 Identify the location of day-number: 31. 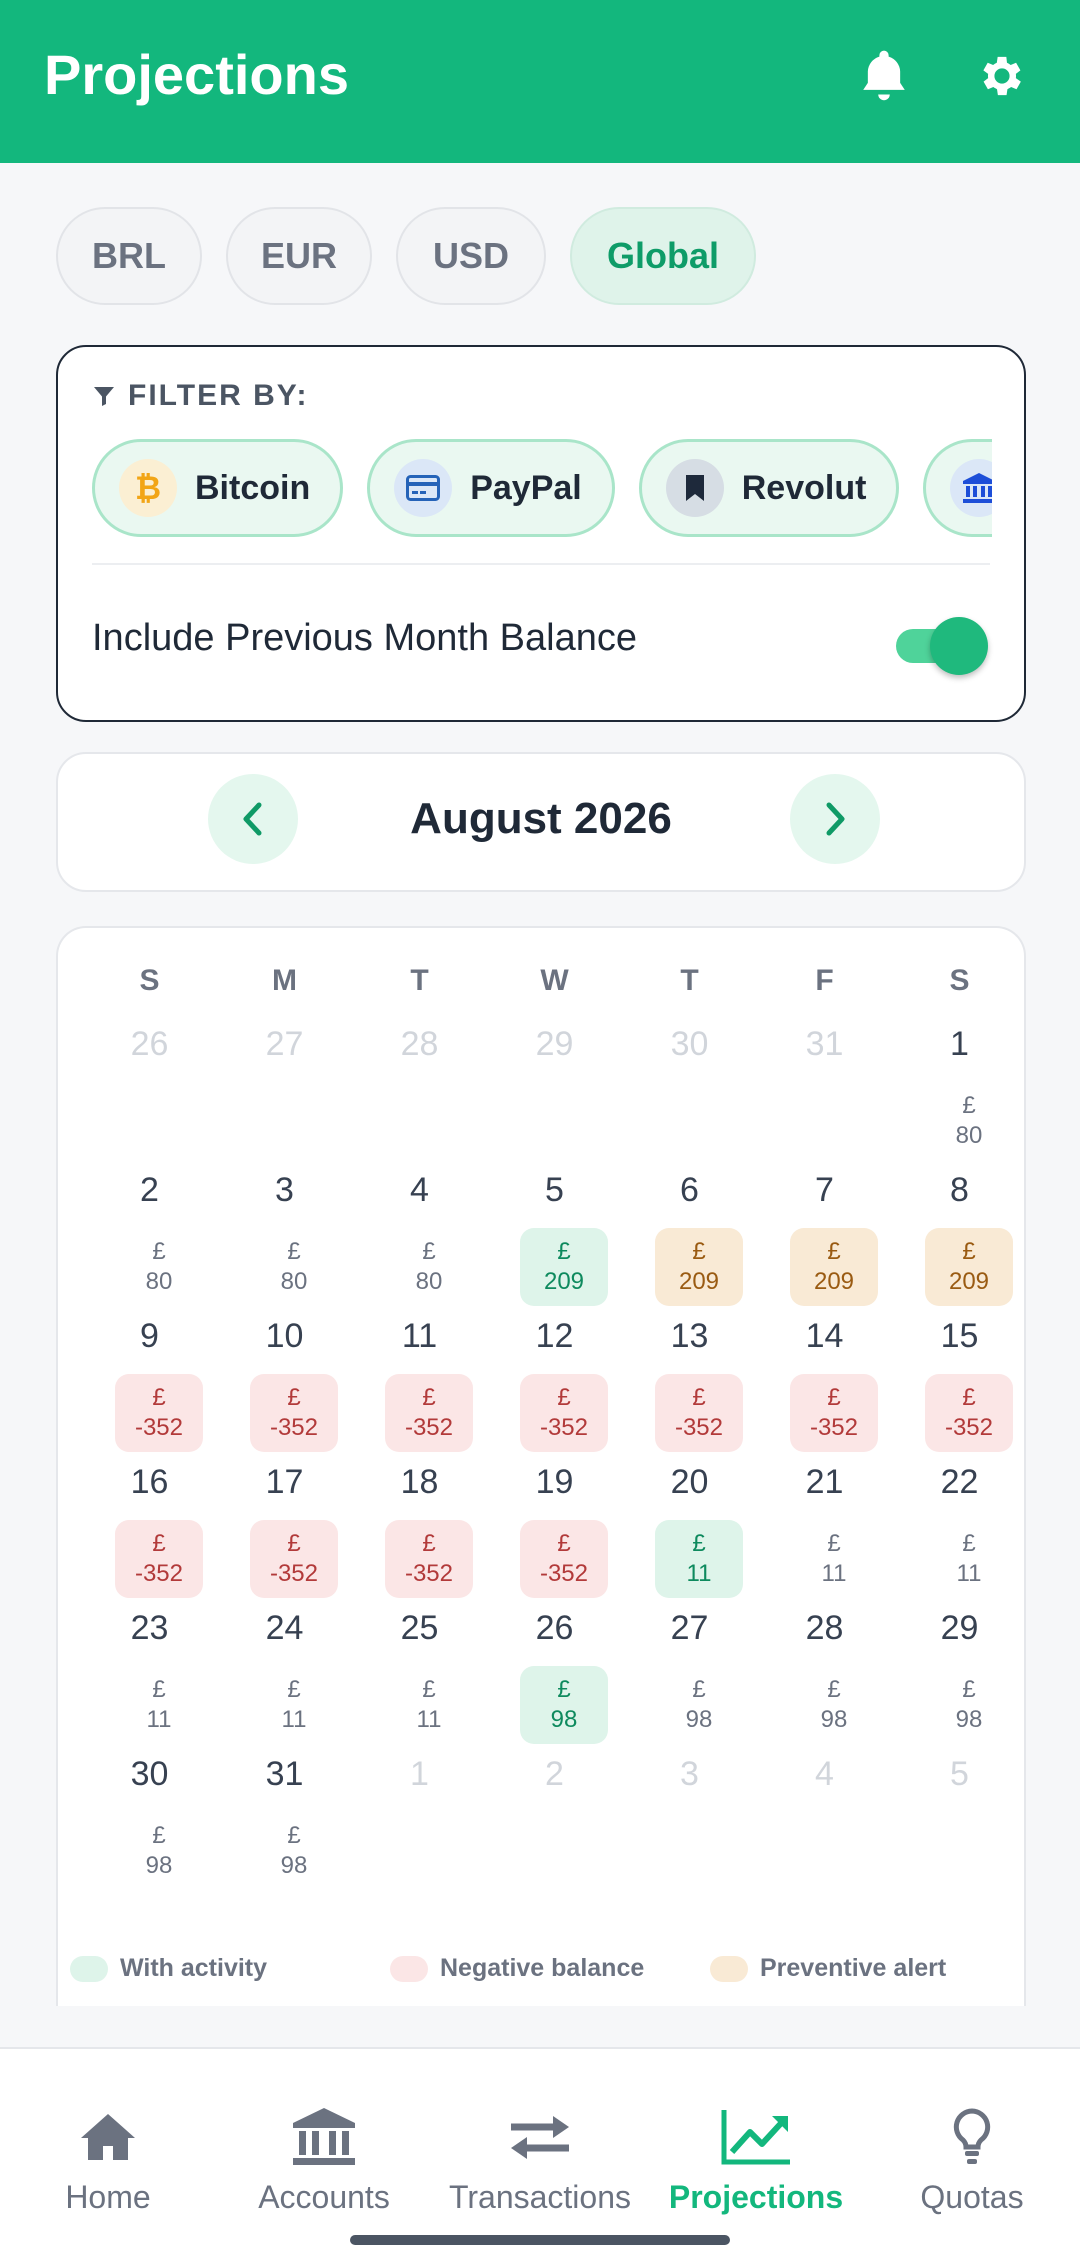
(824, 1044).